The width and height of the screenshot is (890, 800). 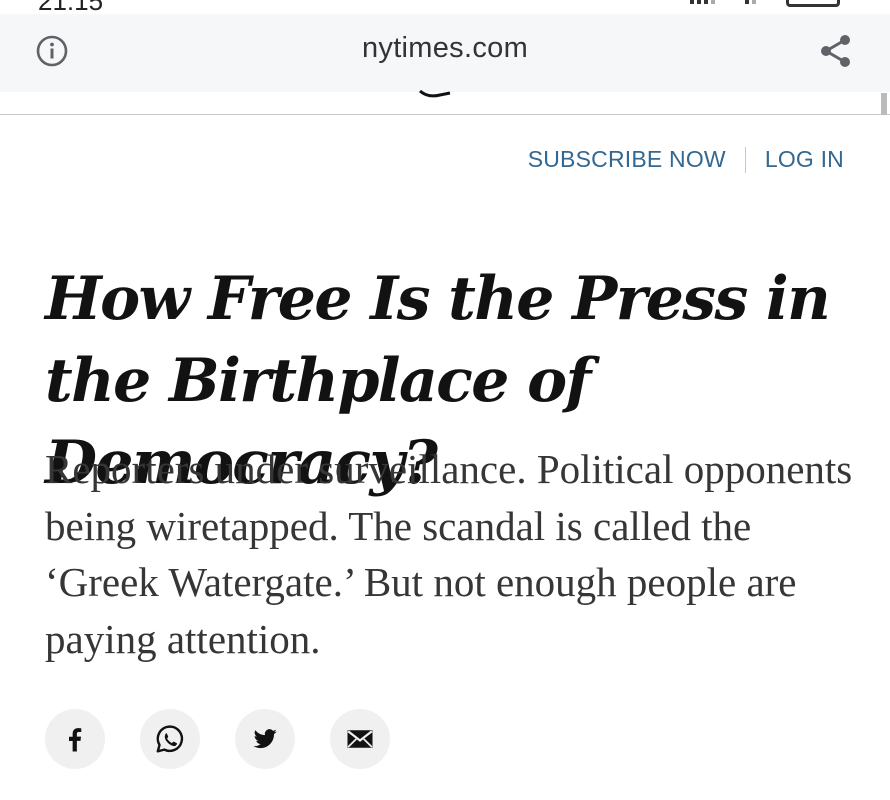 I want to click on nyt-logo-icon, so click(x=436, y=94).